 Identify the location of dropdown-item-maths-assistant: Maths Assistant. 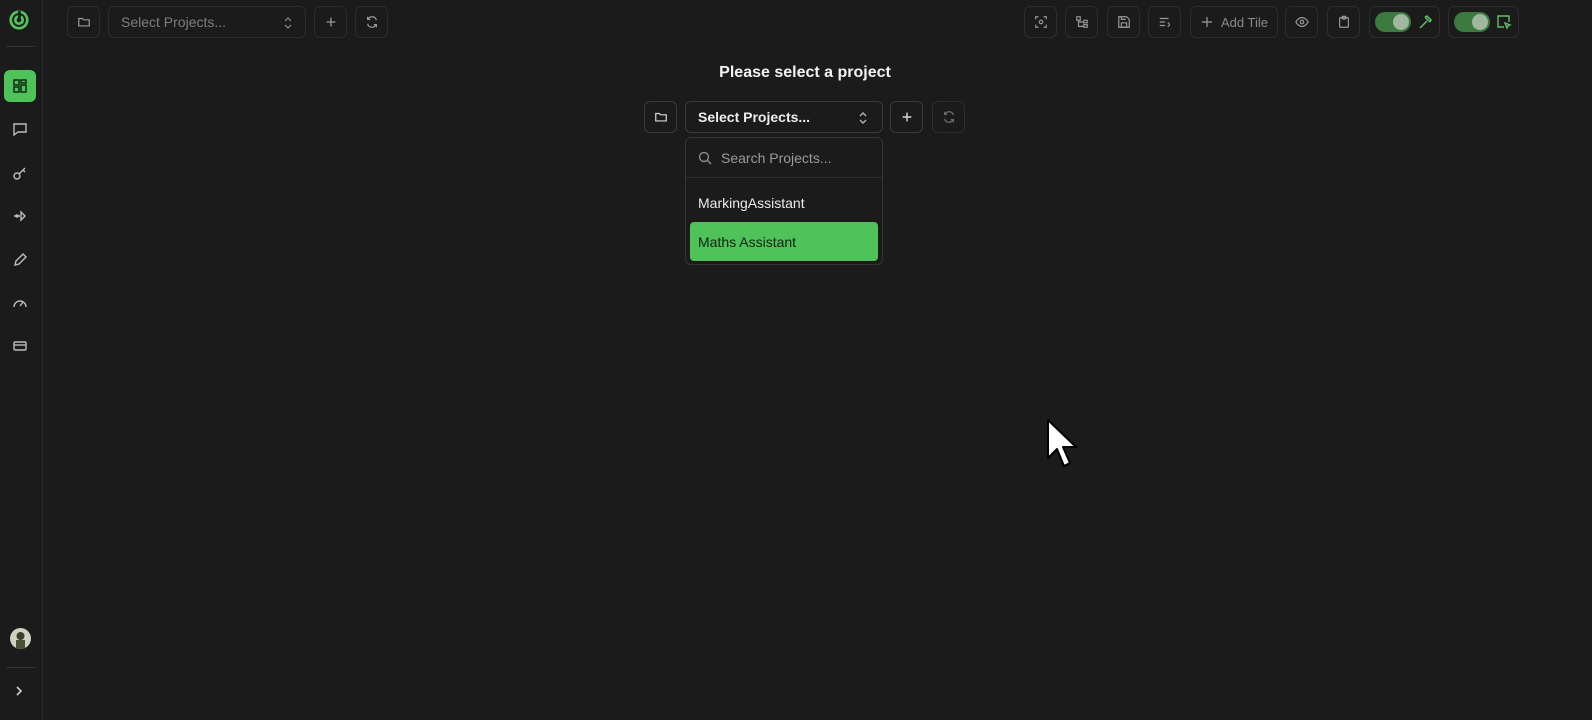
(784, 241).